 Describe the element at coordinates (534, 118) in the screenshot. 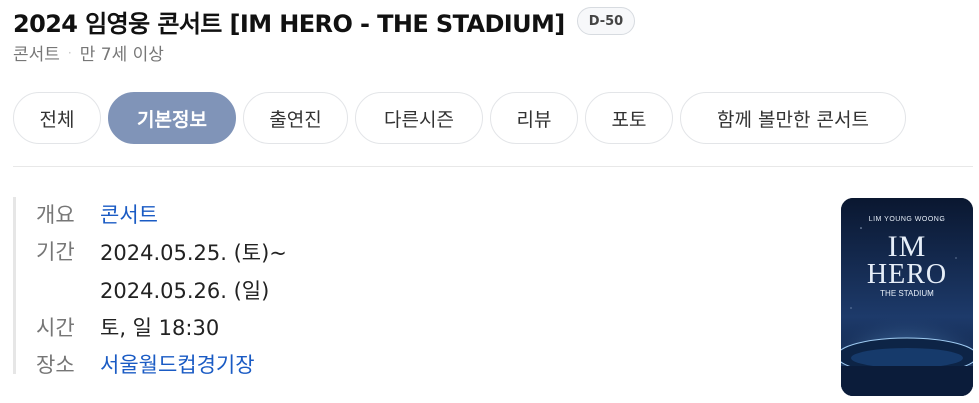

I see `tab-reviews: 리뷰` at that location.